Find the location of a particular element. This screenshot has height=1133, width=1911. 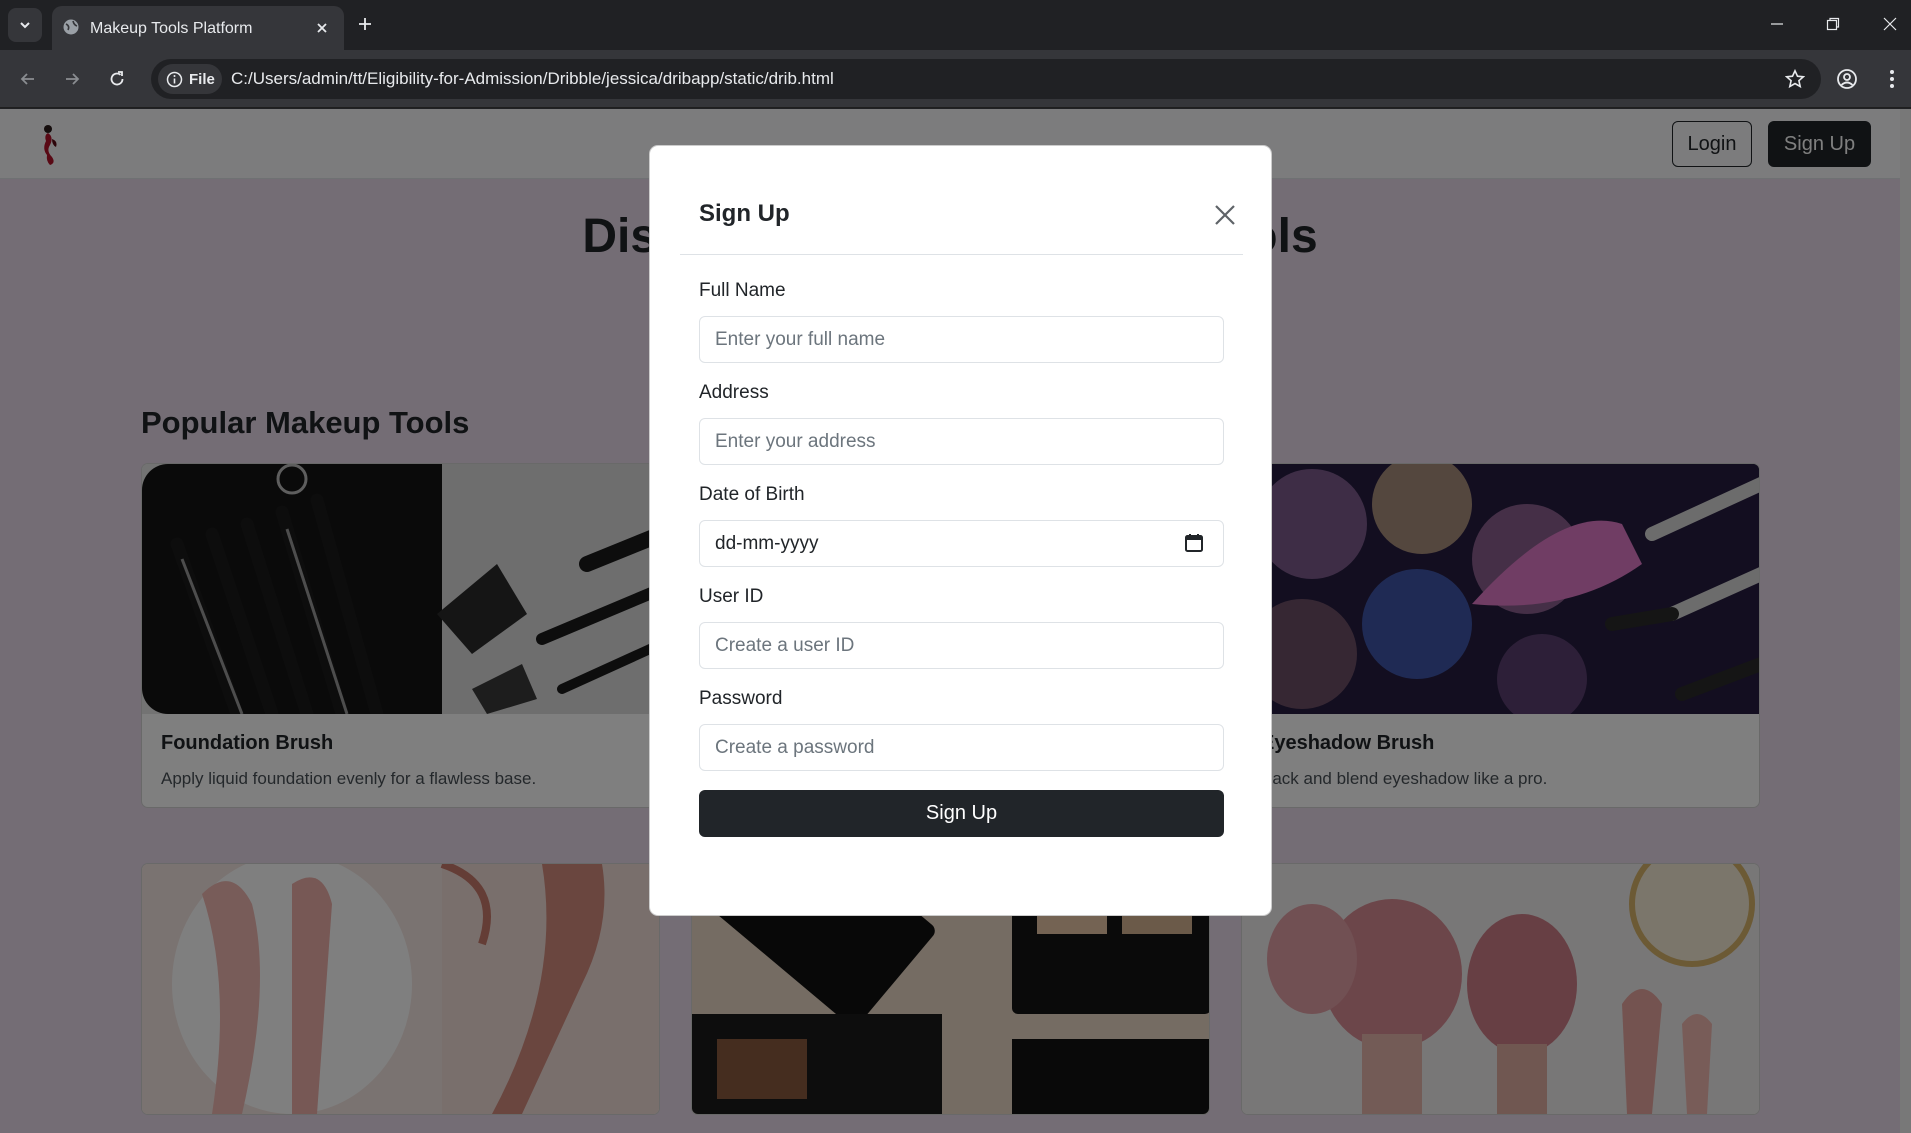

modal-header: Sign Up is located at coordinates (961, 200).